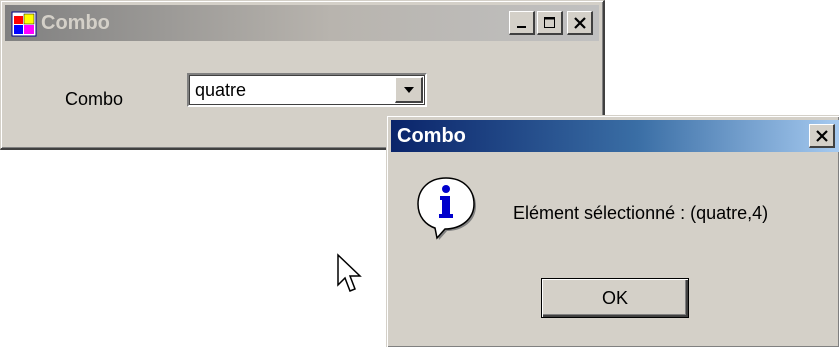 Image resolution: width=839 pixels, height=347 pixels. I want to click on main-titlebar: Combo, so click(302, 23).